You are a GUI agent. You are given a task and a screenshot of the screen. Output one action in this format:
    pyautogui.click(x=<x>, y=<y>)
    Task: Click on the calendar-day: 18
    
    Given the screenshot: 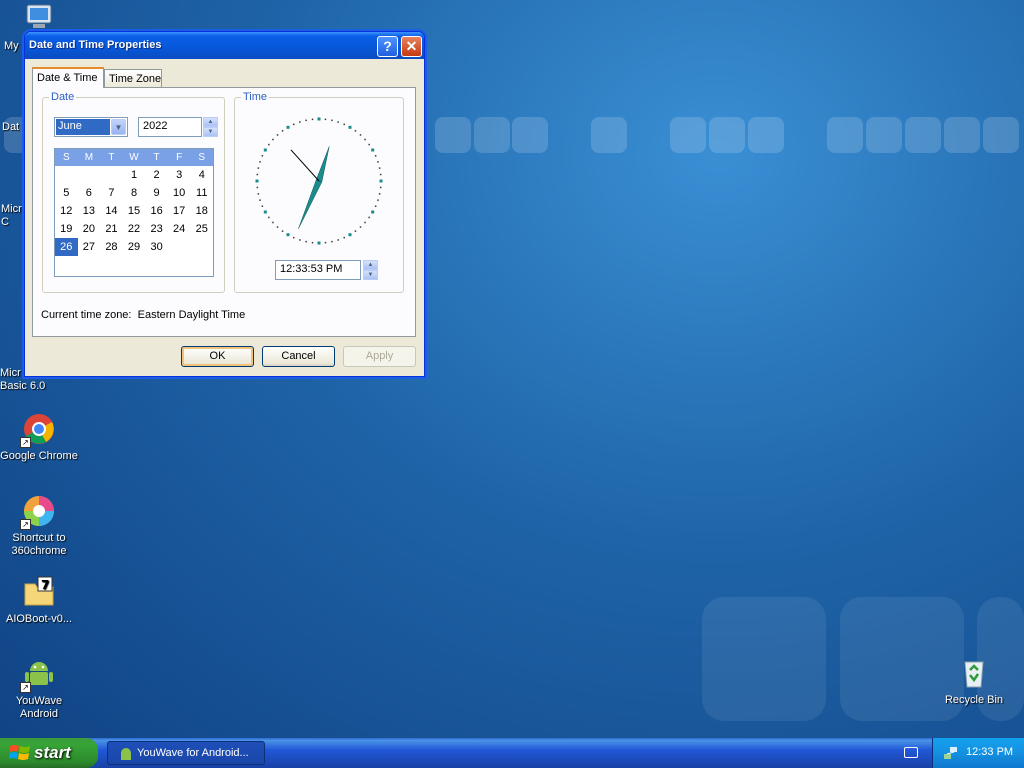 What is the action you would take?
    pyautogui.click(x=201, y=211)
    